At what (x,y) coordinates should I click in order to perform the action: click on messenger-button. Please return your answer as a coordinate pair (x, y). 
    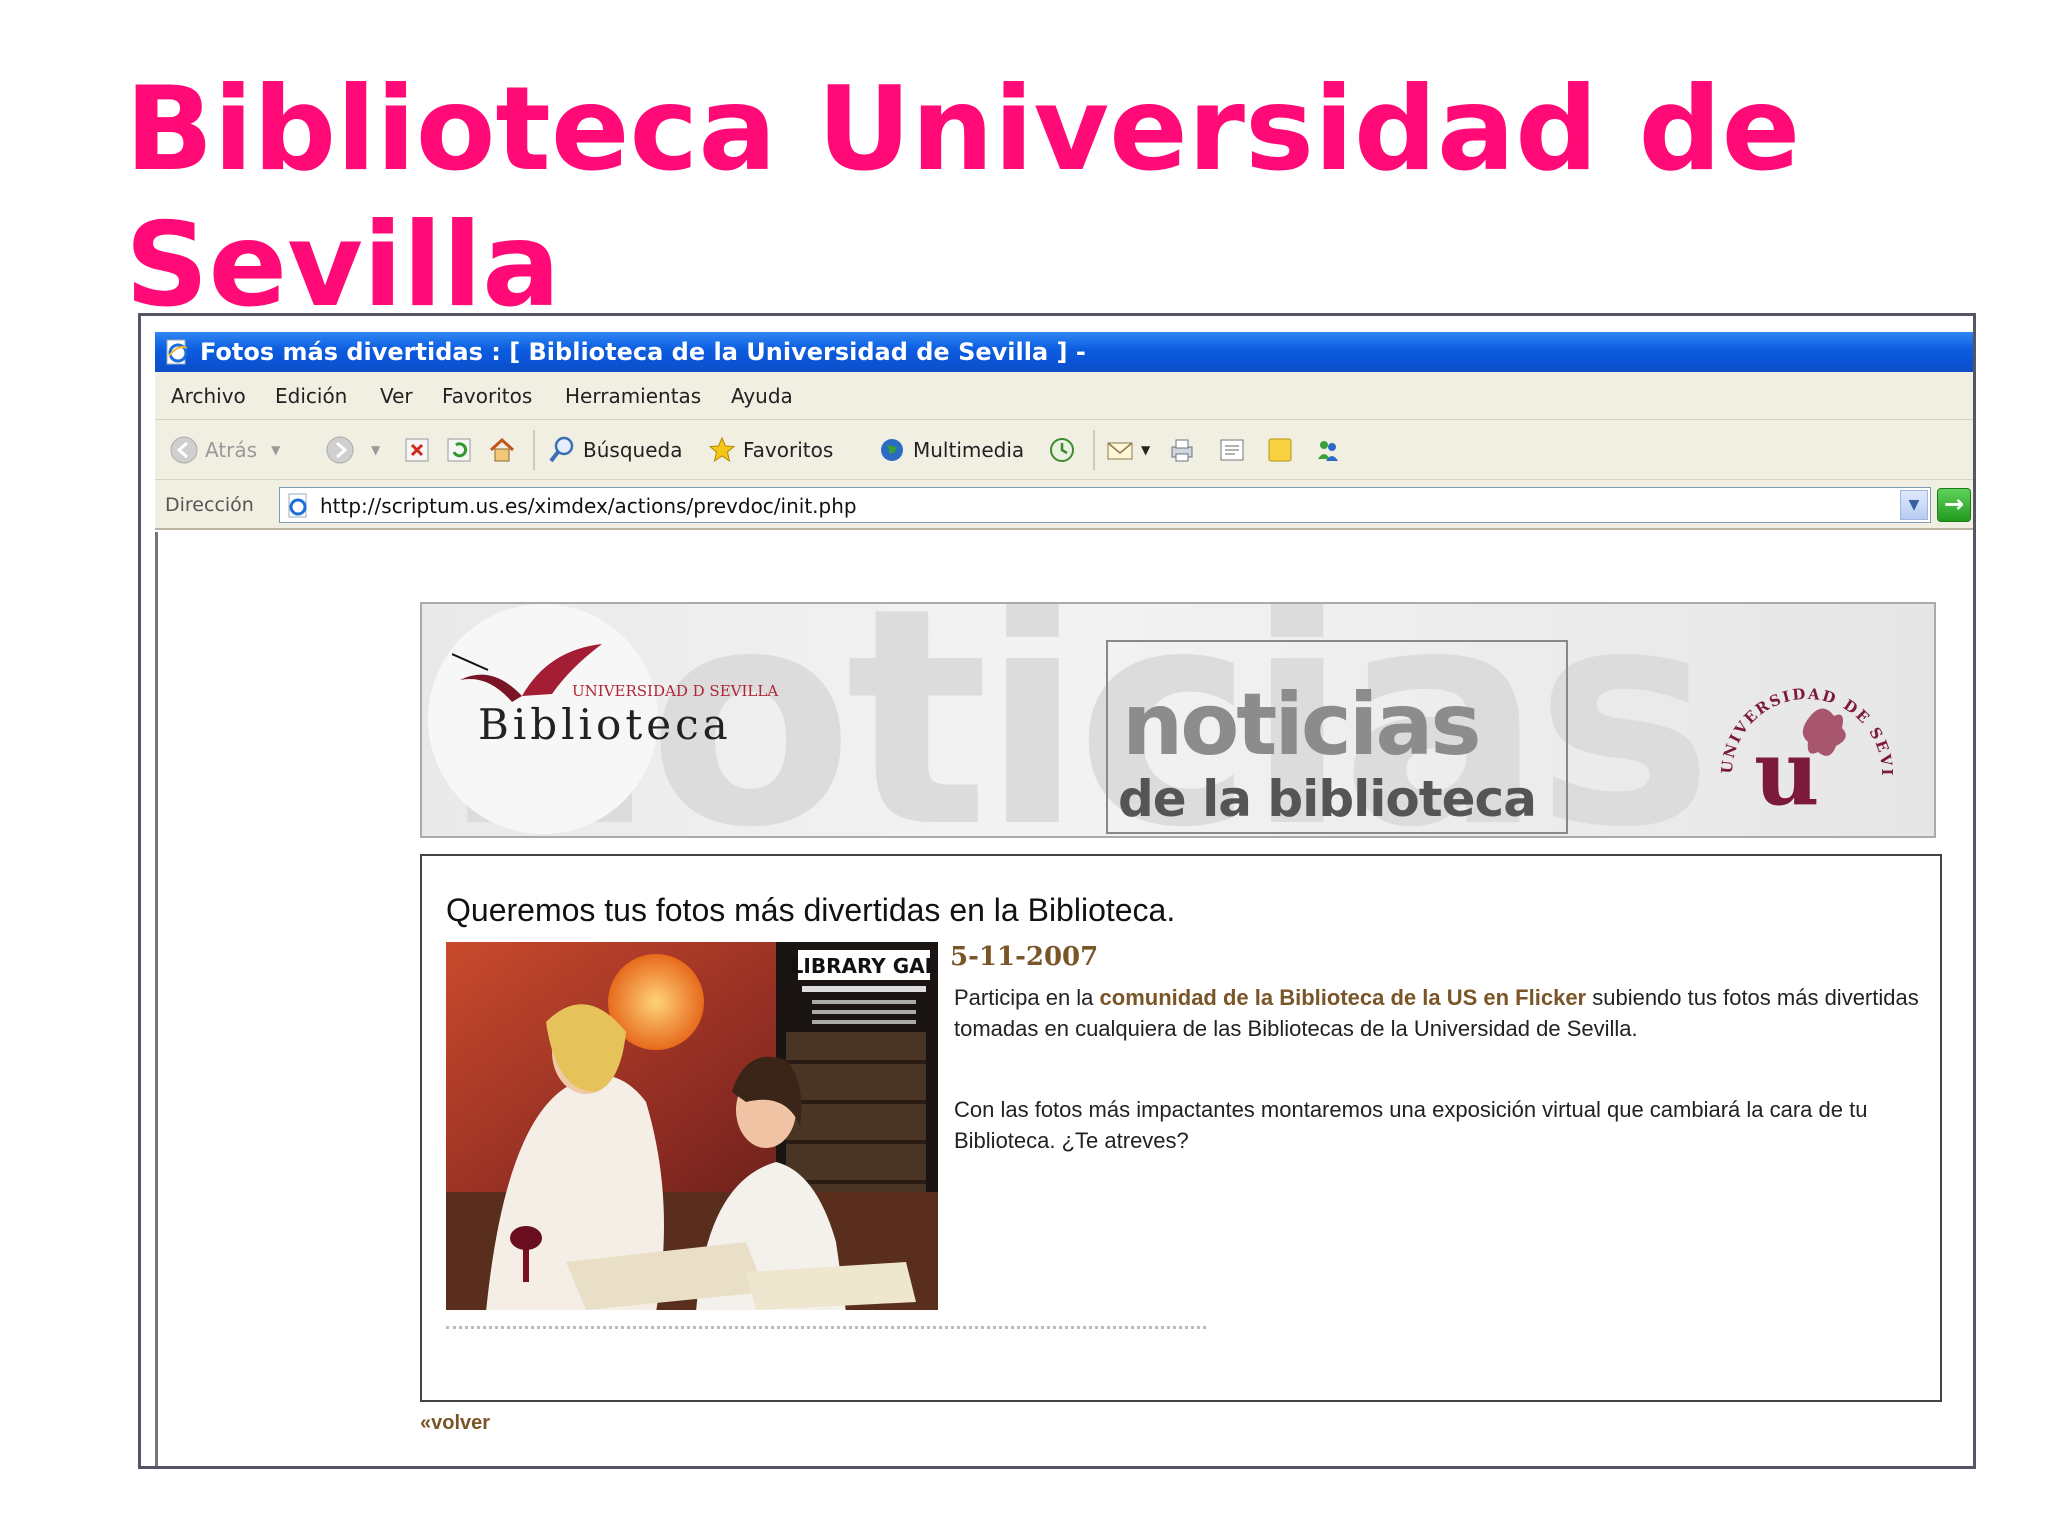
    Looking at the image, I should click on (1331, 450).